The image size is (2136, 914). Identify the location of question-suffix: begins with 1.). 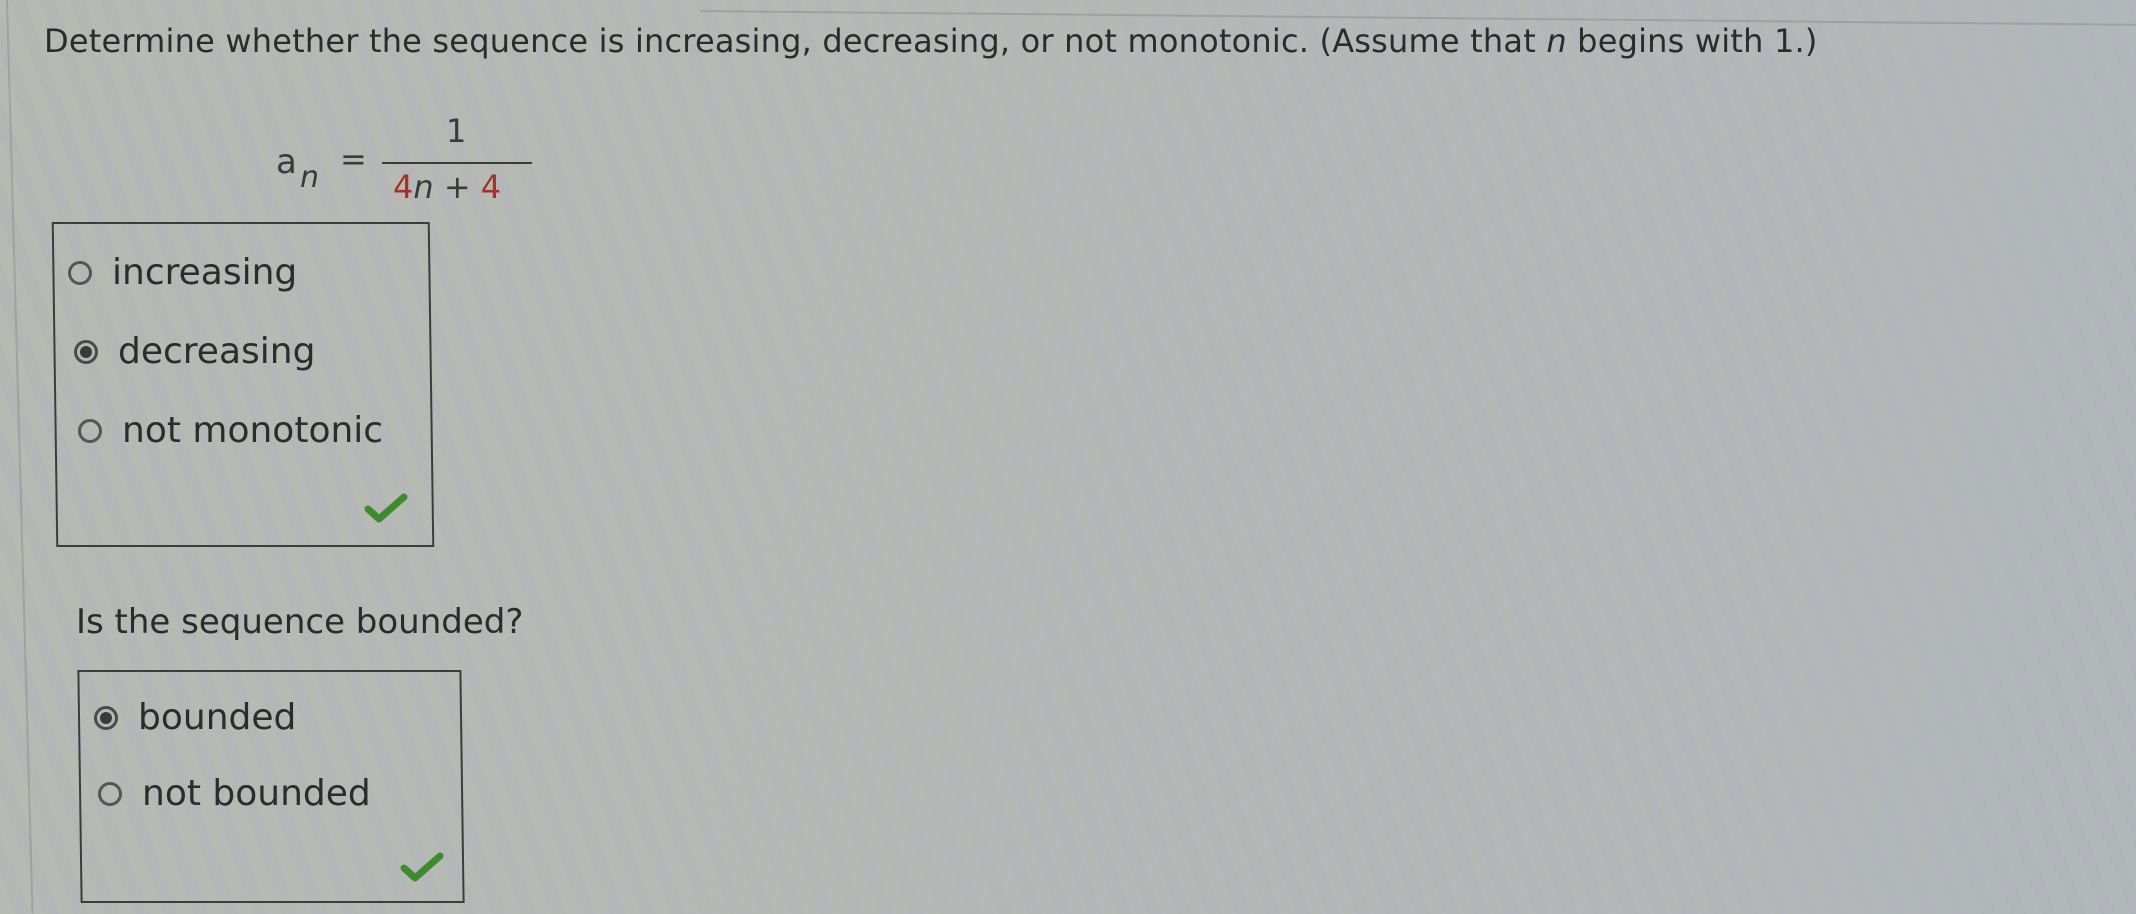
(1692, 41).